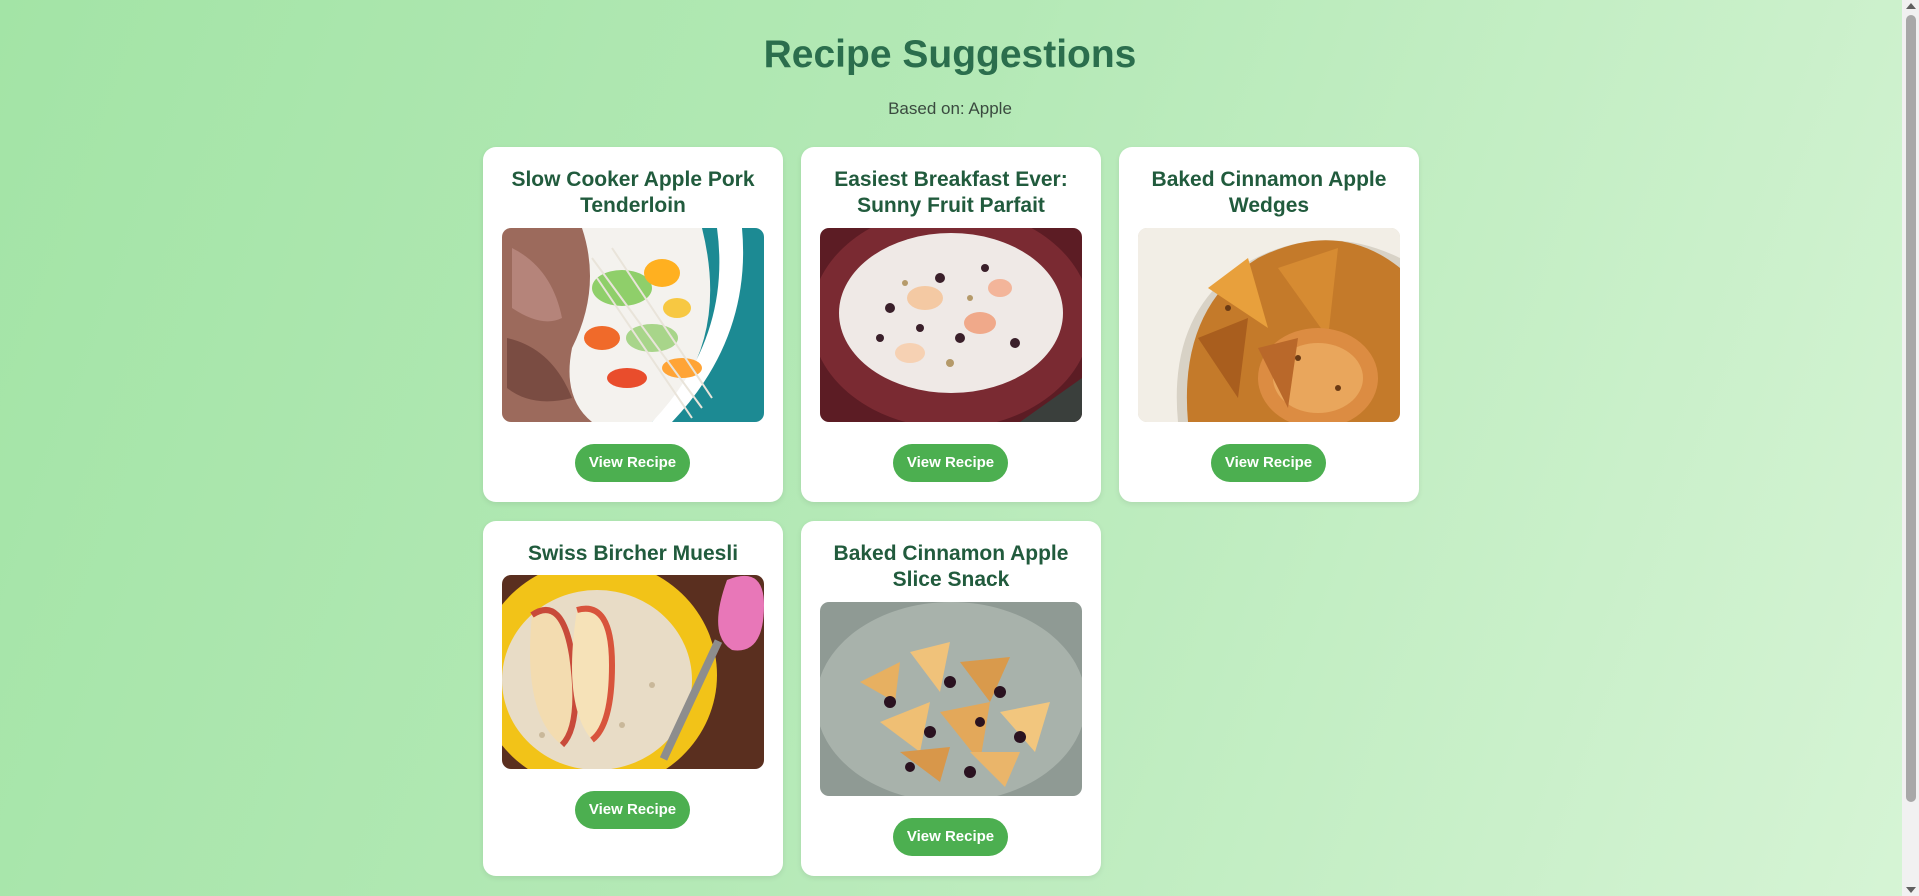  What do you see at coordinates (633, 553) in the screenshot?
I see `recipe-title: Swiss Bircher Muesli` at bounding box center [633, 553].